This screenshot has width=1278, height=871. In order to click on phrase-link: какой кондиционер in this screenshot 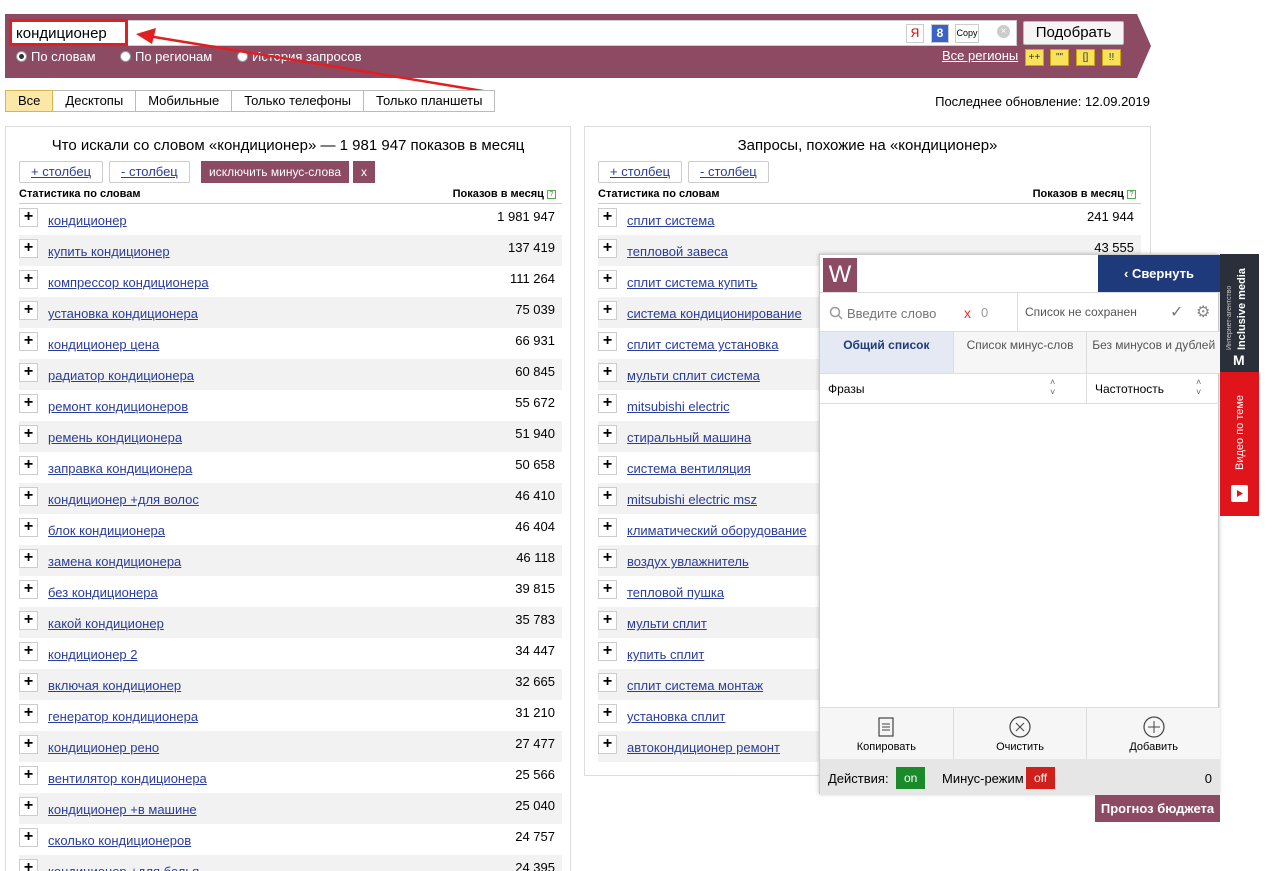, I will do `click(106, 623)`.